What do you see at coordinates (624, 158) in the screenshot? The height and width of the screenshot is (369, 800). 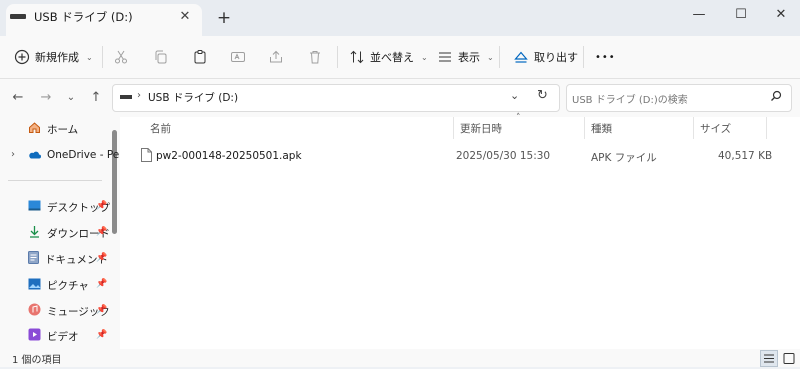 I see `file-type: APK ファイル` at bounding box center [624, 158].